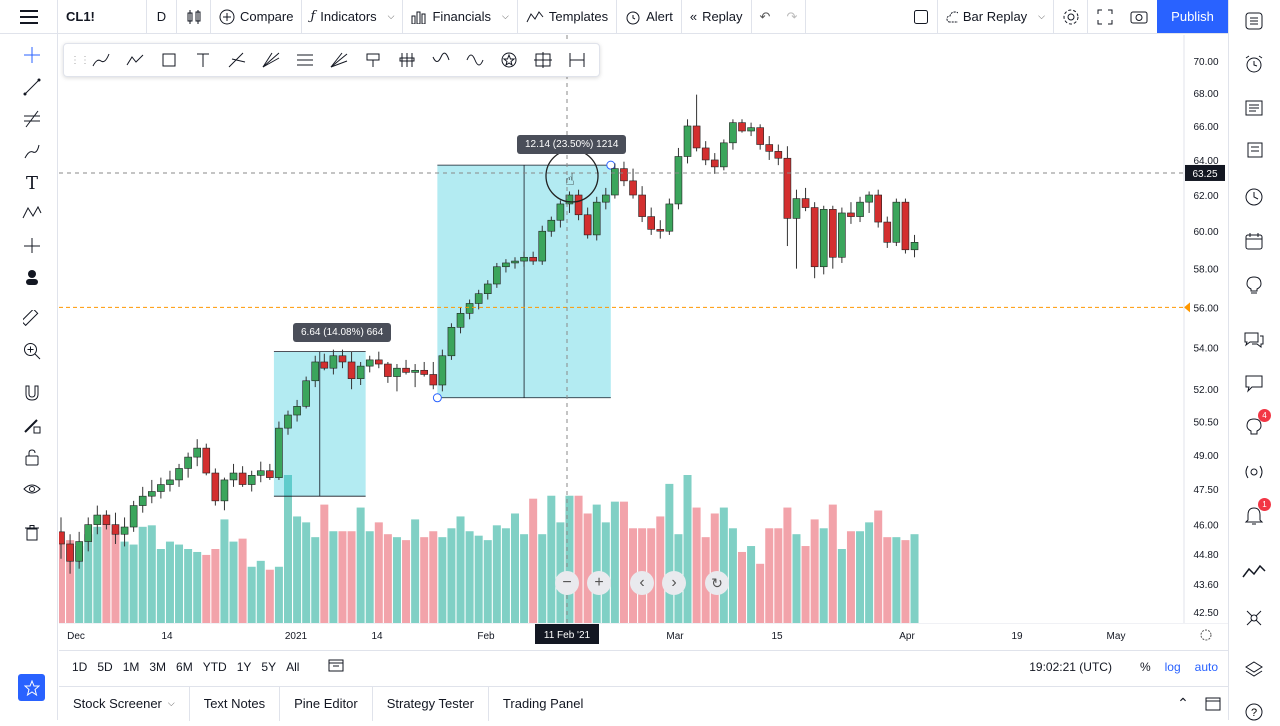  What do you see at coordinates (79, 667) in the screenshot?
I see `range-1d: 1D` at bounding box center [79, 667].